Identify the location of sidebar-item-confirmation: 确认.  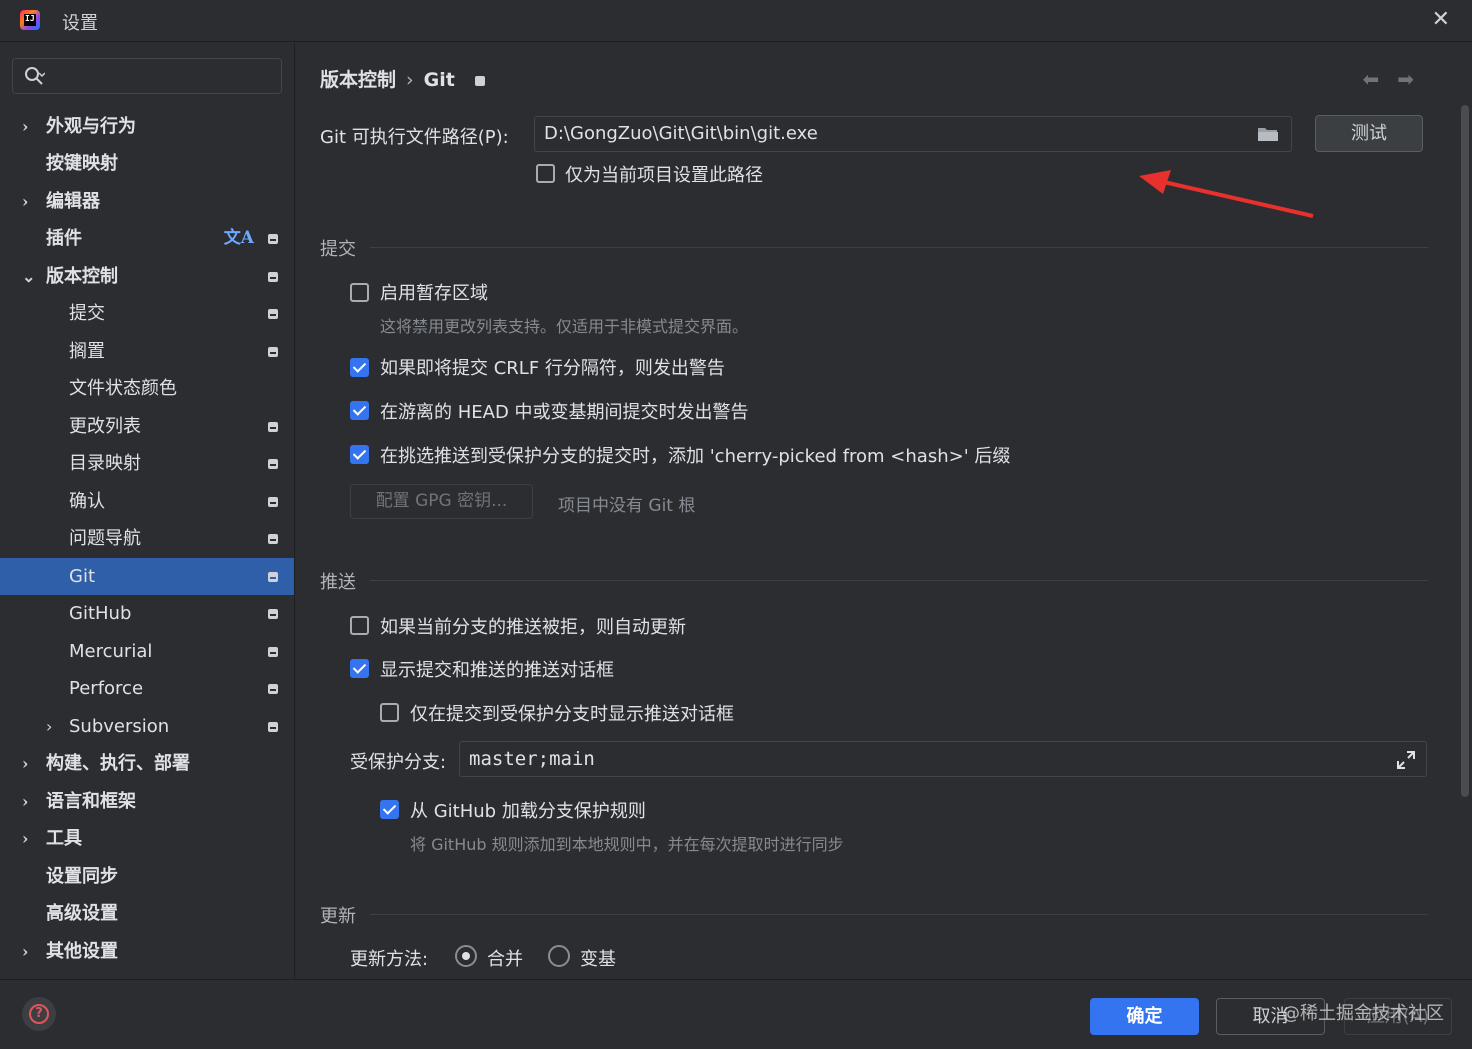
(147, 501).